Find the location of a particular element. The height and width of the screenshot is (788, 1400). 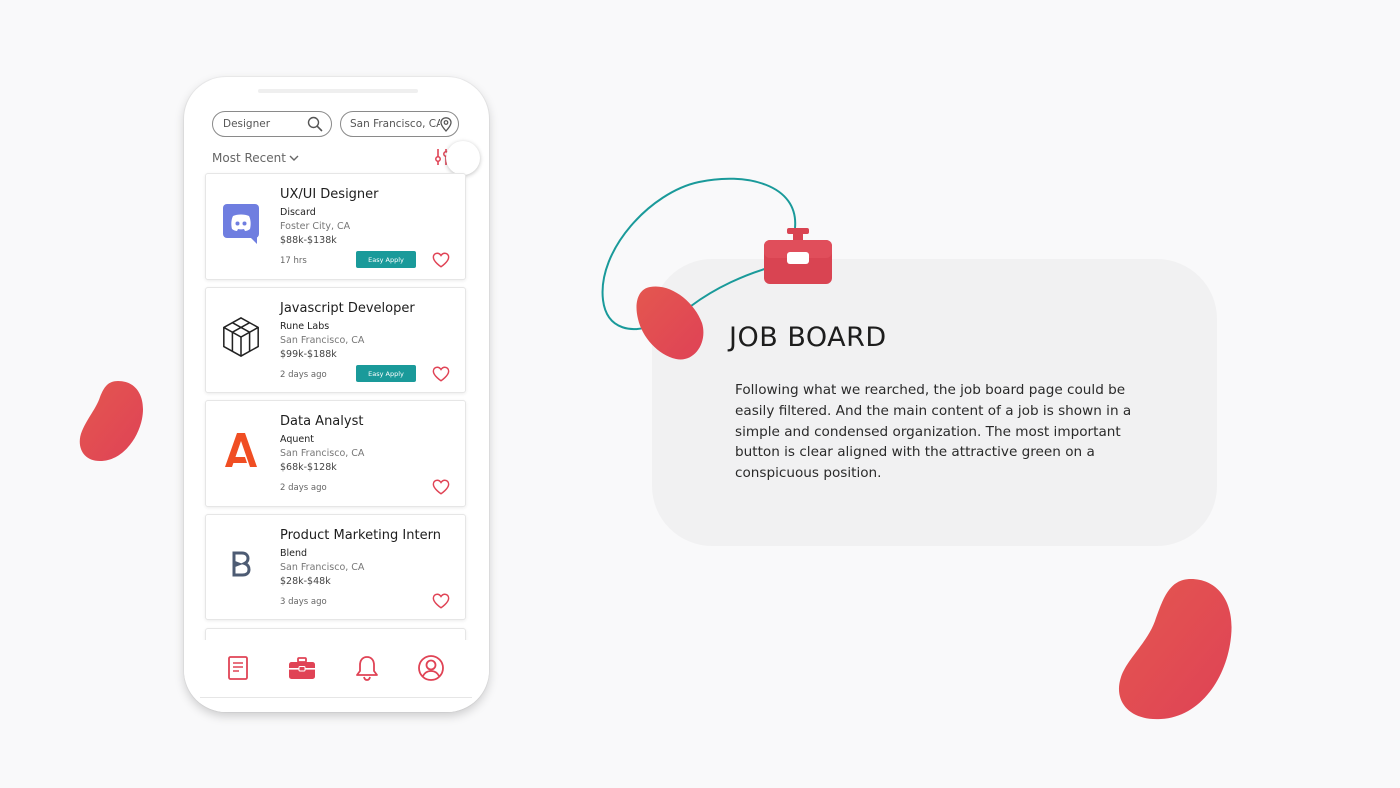

phone-speaker is located at coordinates (338, 91).